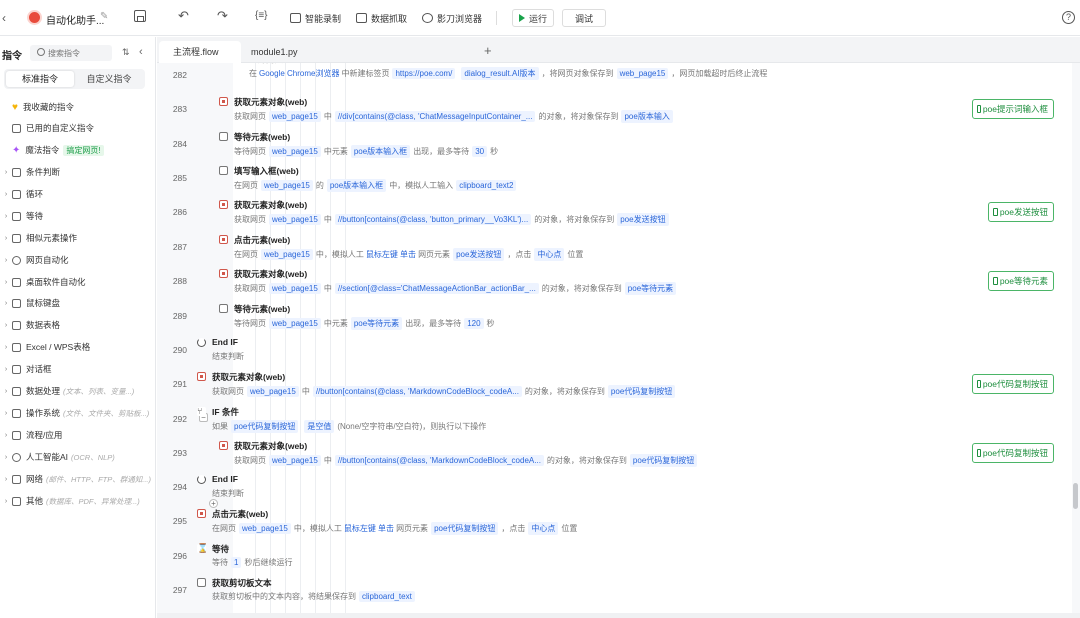 This screenshot has height=618, width=1080. What do you see at coordinates (222, 16) in the screenshot?
I see `redo-icon: ↷` at bounding box center [222, 16].